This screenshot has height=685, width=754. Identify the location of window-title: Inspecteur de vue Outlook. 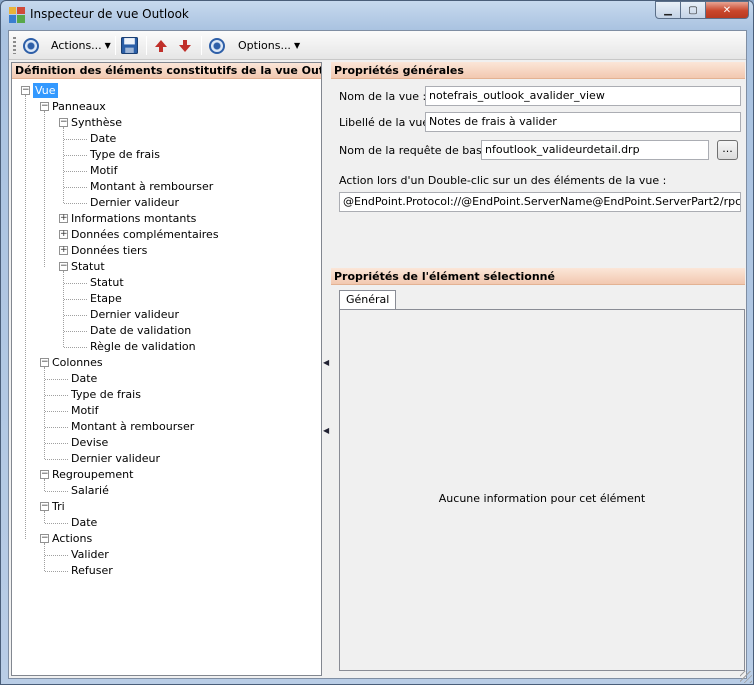
(109, 14).